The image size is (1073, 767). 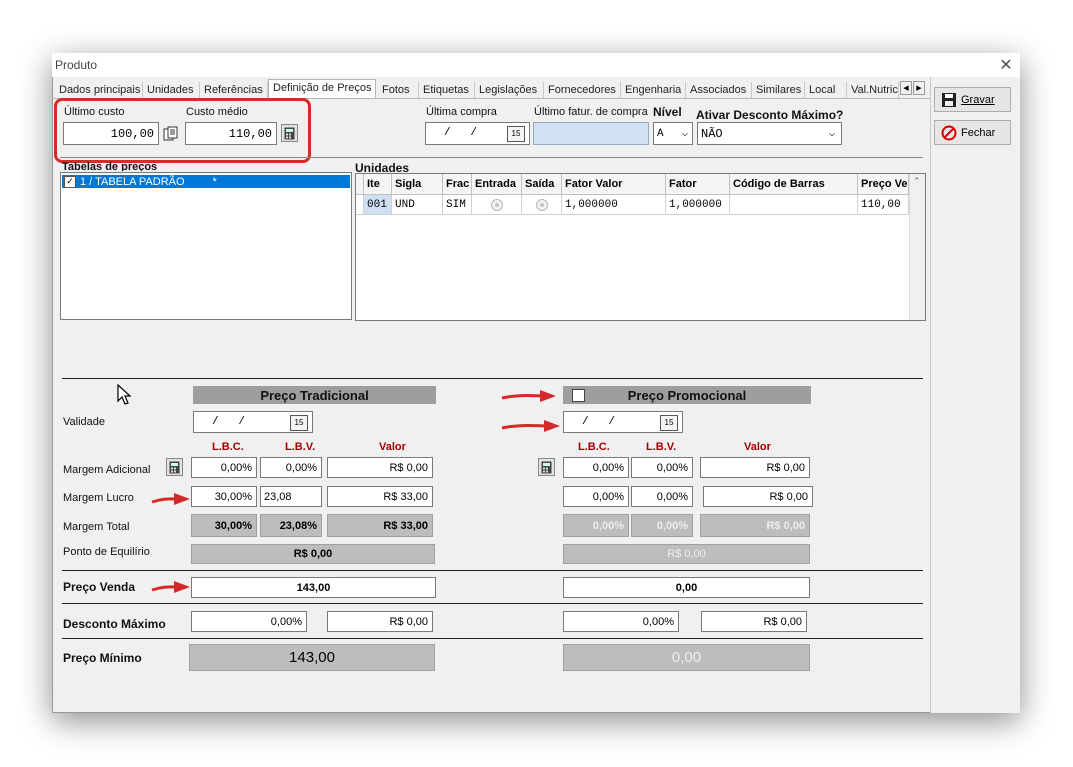 What do you see at coordinates (826, 90) in the screenshot?
I see `tab-local: Local` at bounding box center [826, 90].